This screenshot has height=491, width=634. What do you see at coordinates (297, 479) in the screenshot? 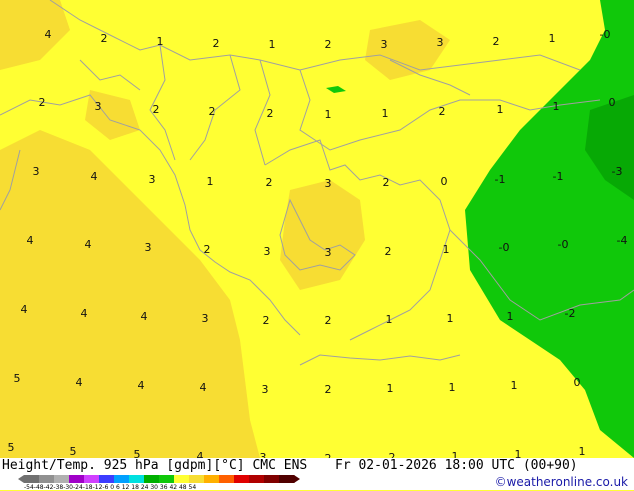
I see `color-scale-right-arrow` at bounding box center [297, 479].